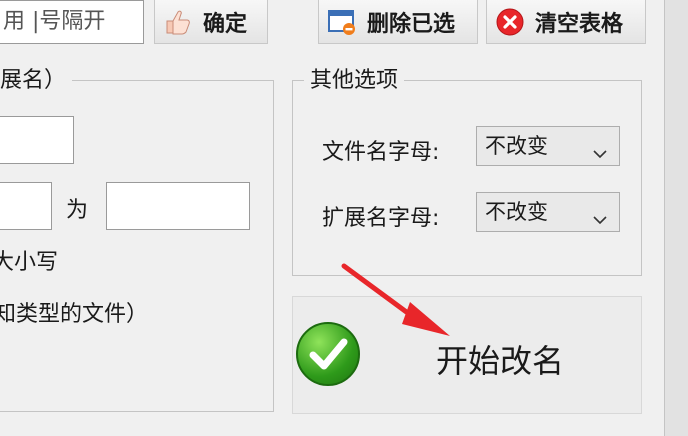 The height and width of the screenshot is (436, 688). I want to click on extension-case-select: 不改变, so click(548, 212).